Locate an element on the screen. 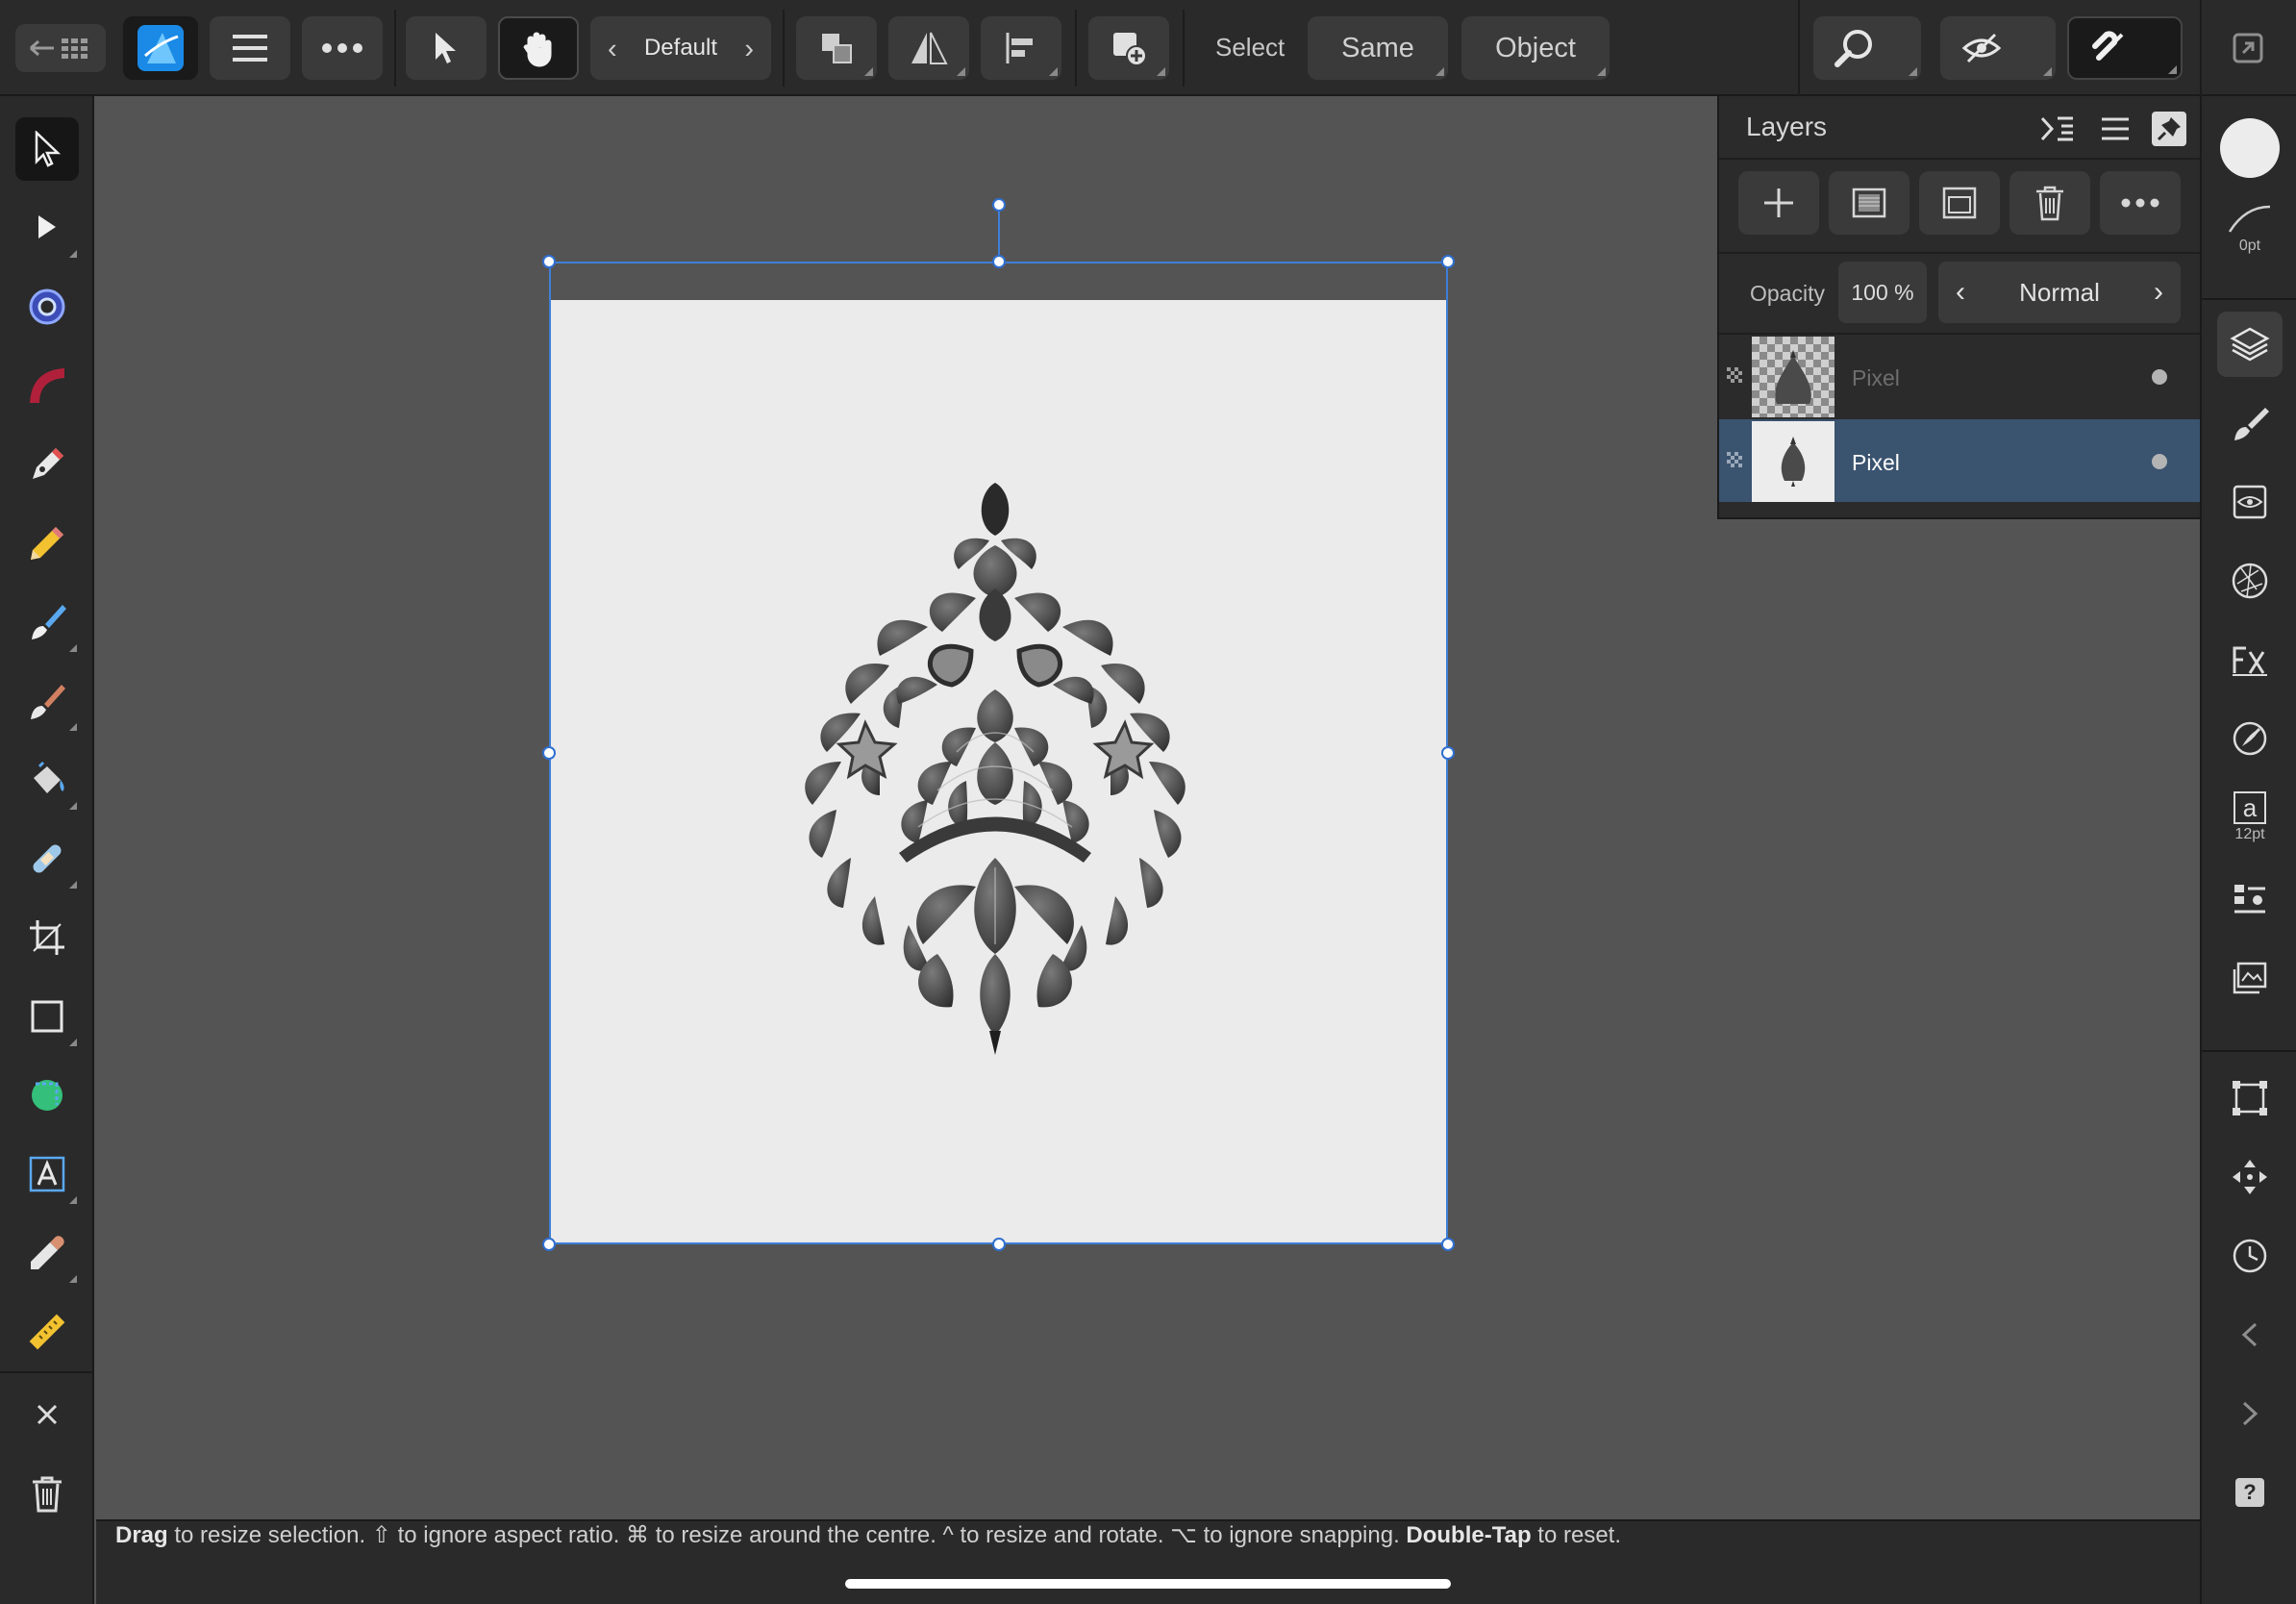 This screenshot has height=1604, width=2296. blend-prev-chevron-icon: ‹ is located at coordinates (1960, 292).